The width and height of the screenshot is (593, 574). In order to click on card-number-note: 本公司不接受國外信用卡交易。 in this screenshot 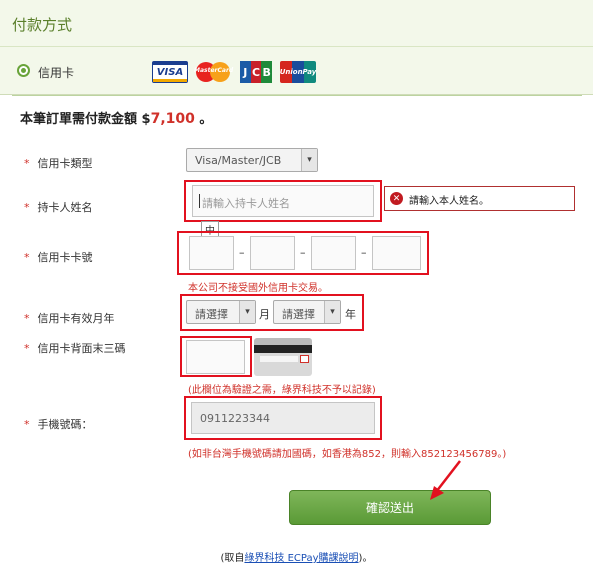, I will do `click(258, 288)`.